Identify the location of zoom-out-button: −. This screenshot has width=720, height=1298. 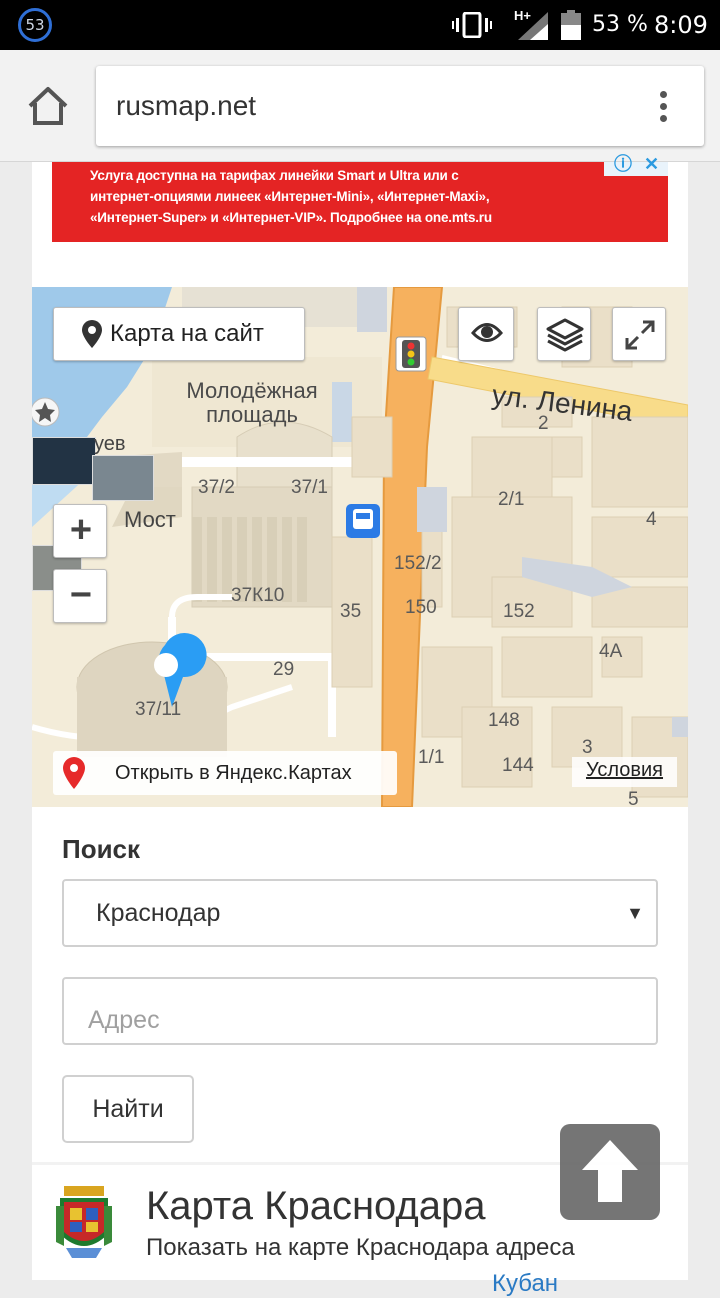
(80, 596).